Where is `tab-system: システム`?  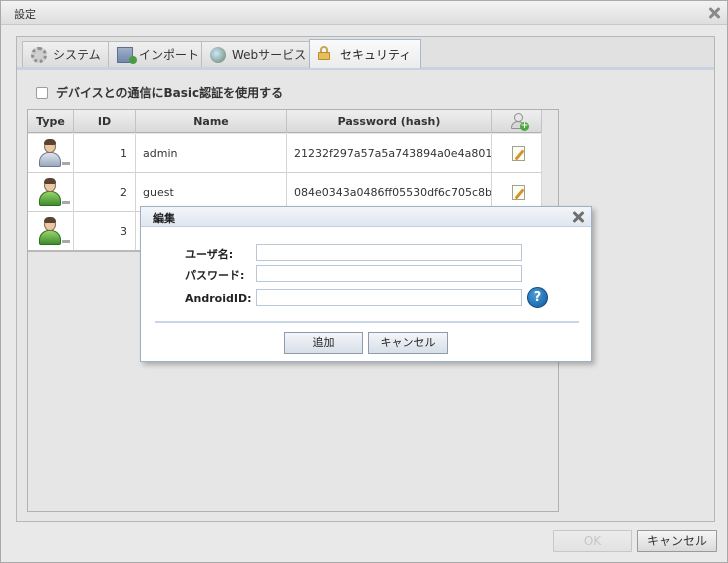 tab-system: システム is located at coordinates (66, 54).